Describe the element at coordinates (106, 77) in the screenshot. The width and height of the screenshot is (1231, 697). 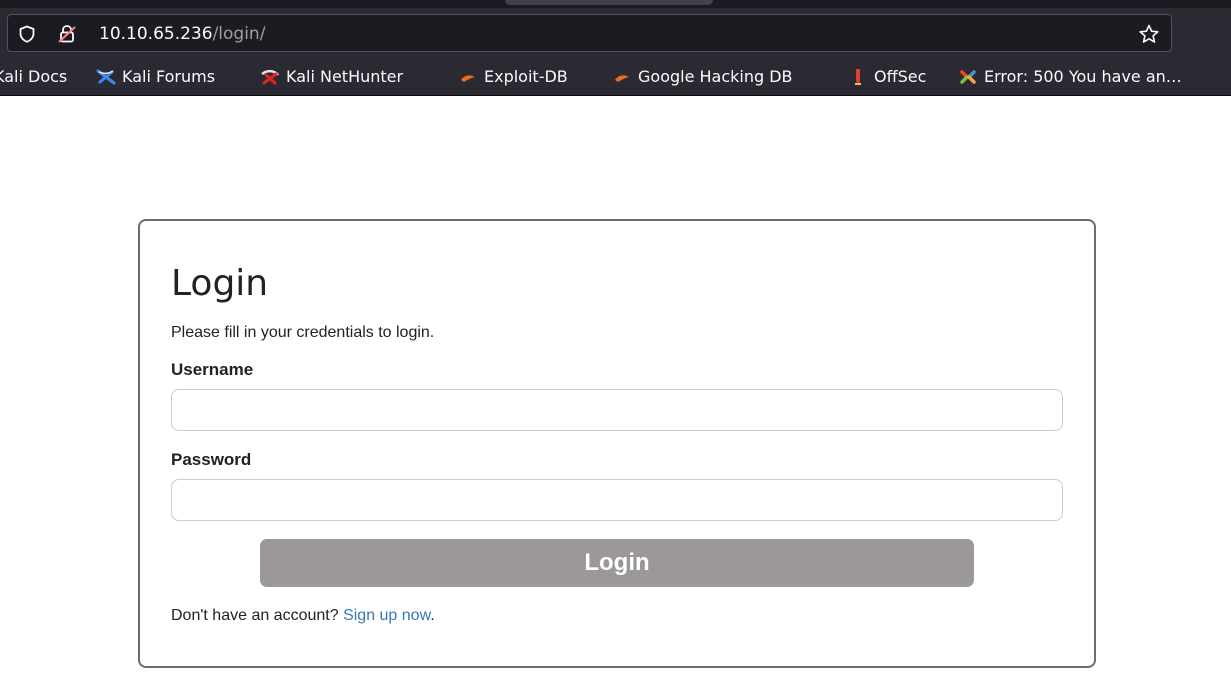
I see `kali-forums-icon` at that location.